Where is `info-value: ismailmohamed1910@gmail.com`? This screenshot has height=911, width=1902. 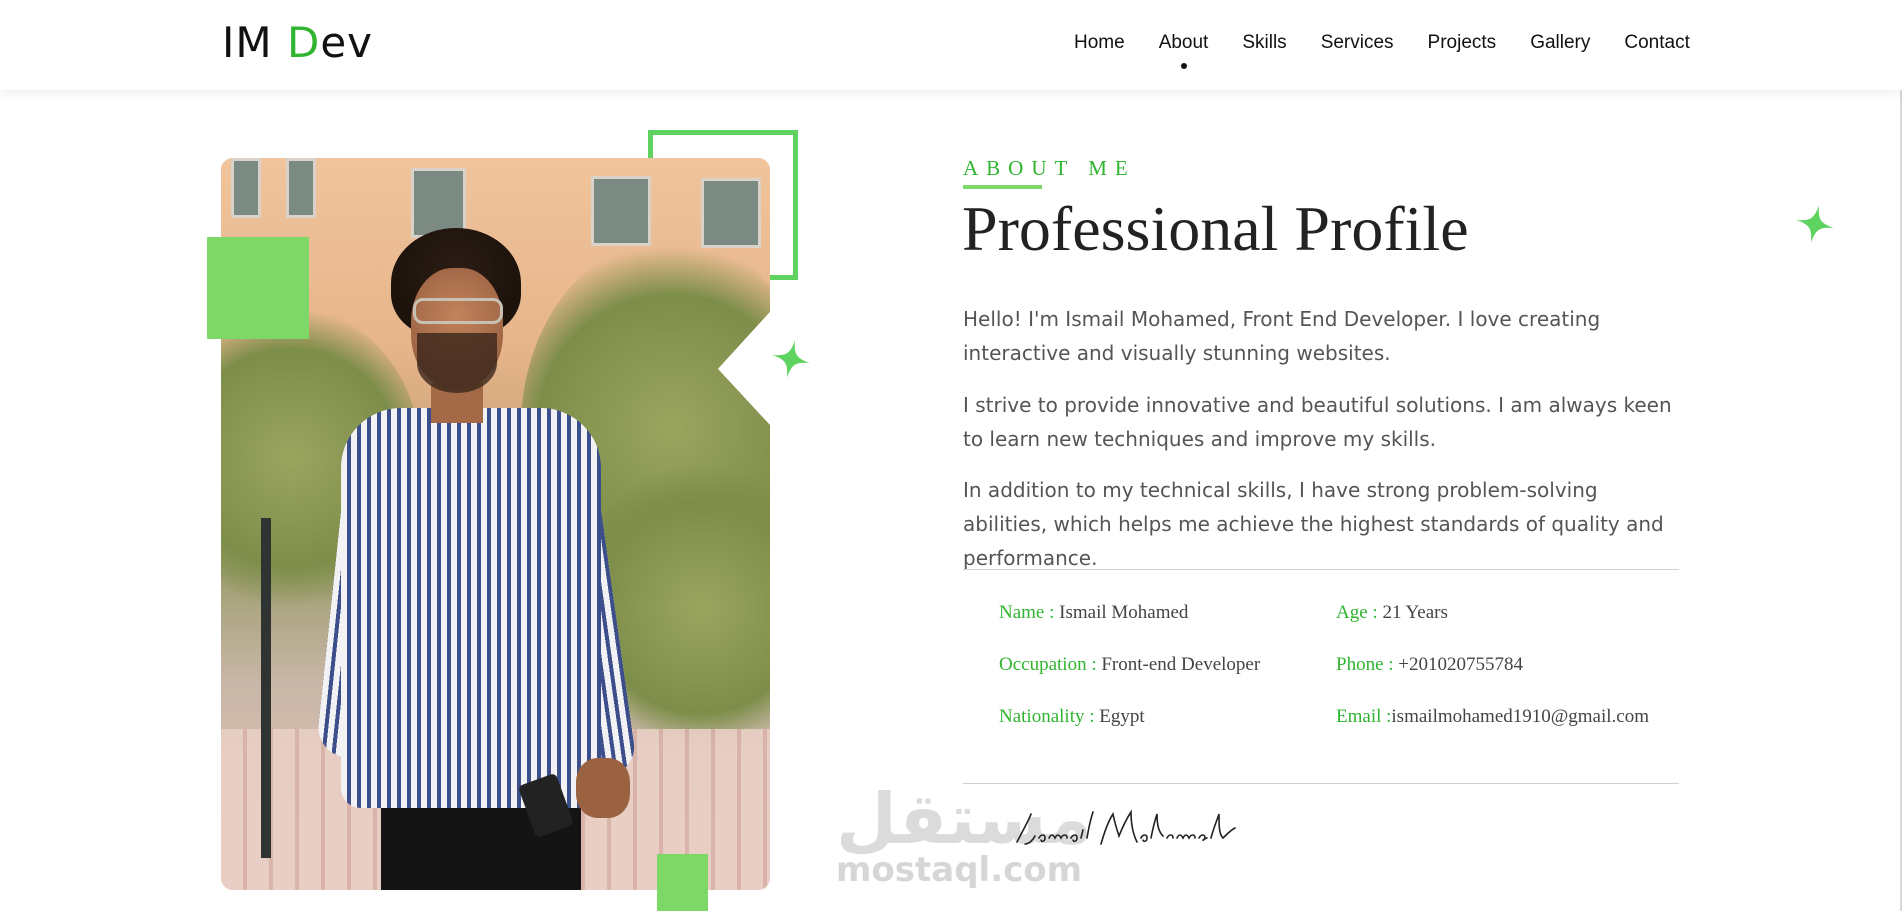
info-value: ismailmohamed1910@gmail.com is located at coordinates (1520, 716).